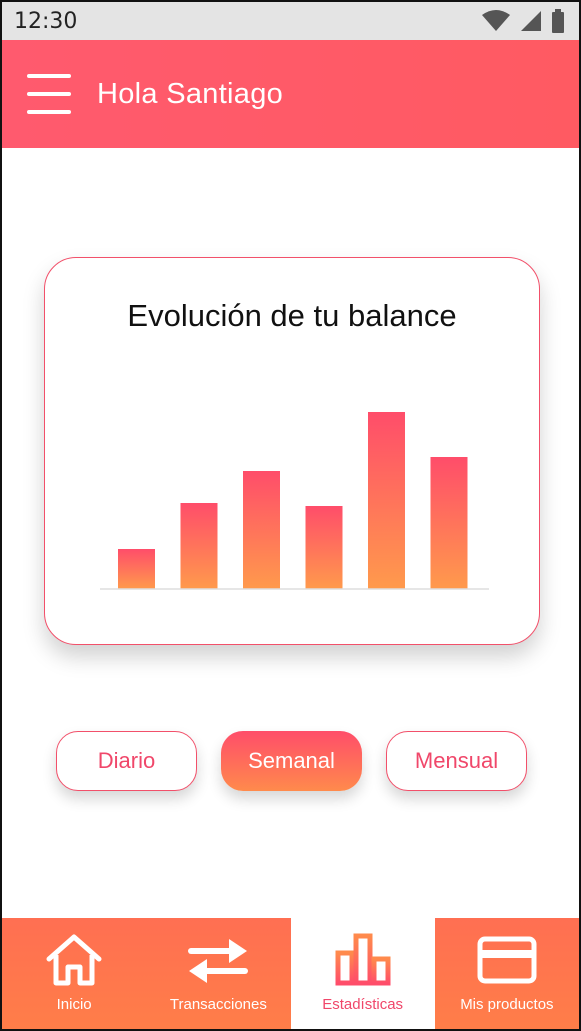  Describe the element at coordinates (74, 1004) in the screenshot. I see `nav-label-inicio: Inicio` at that location.